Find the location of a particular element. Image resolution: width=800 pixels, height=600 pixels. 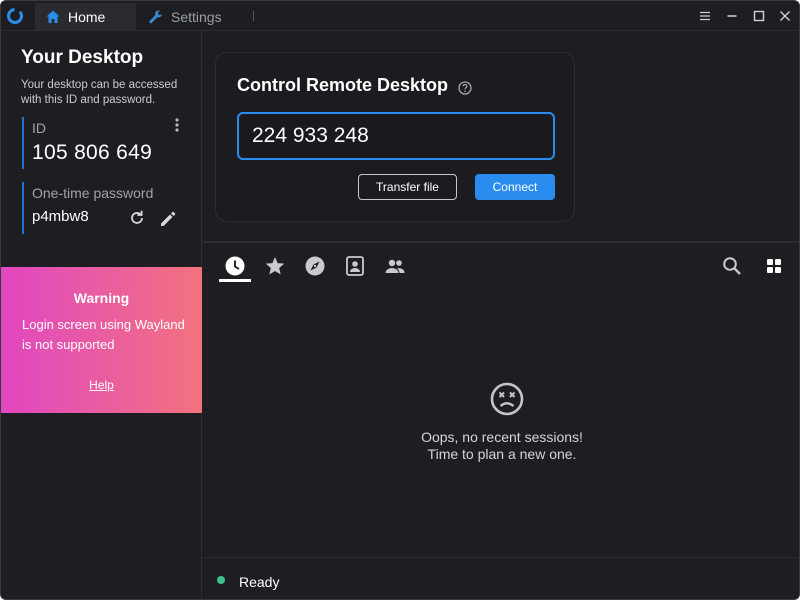

id-value: 105 806 649 is located at coordinates (112, 153).